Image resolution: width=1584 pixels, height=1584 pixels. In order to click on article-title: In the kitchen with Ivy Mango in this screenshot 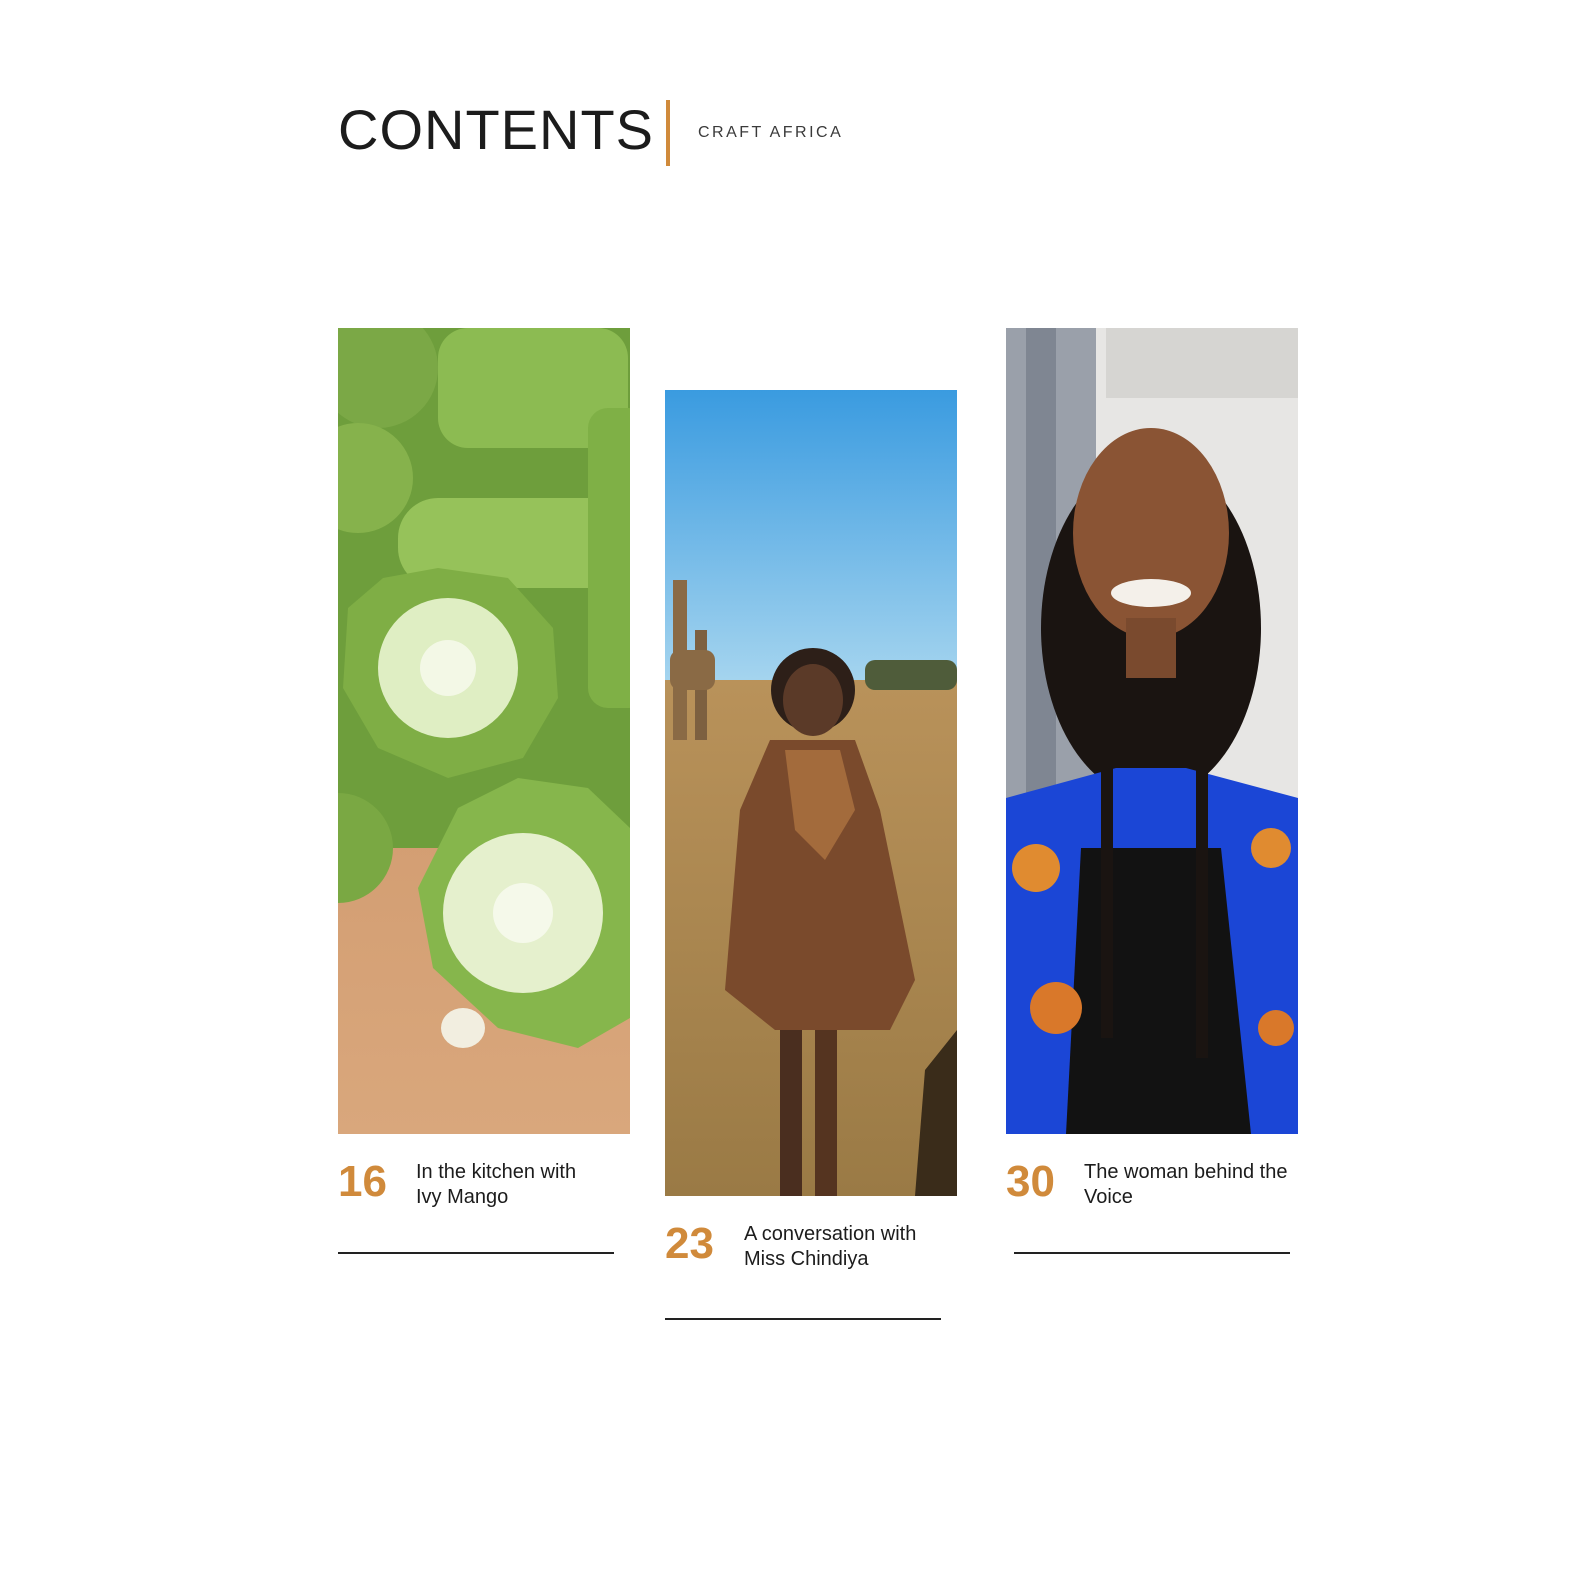, I will do `click(526, 1185)`.